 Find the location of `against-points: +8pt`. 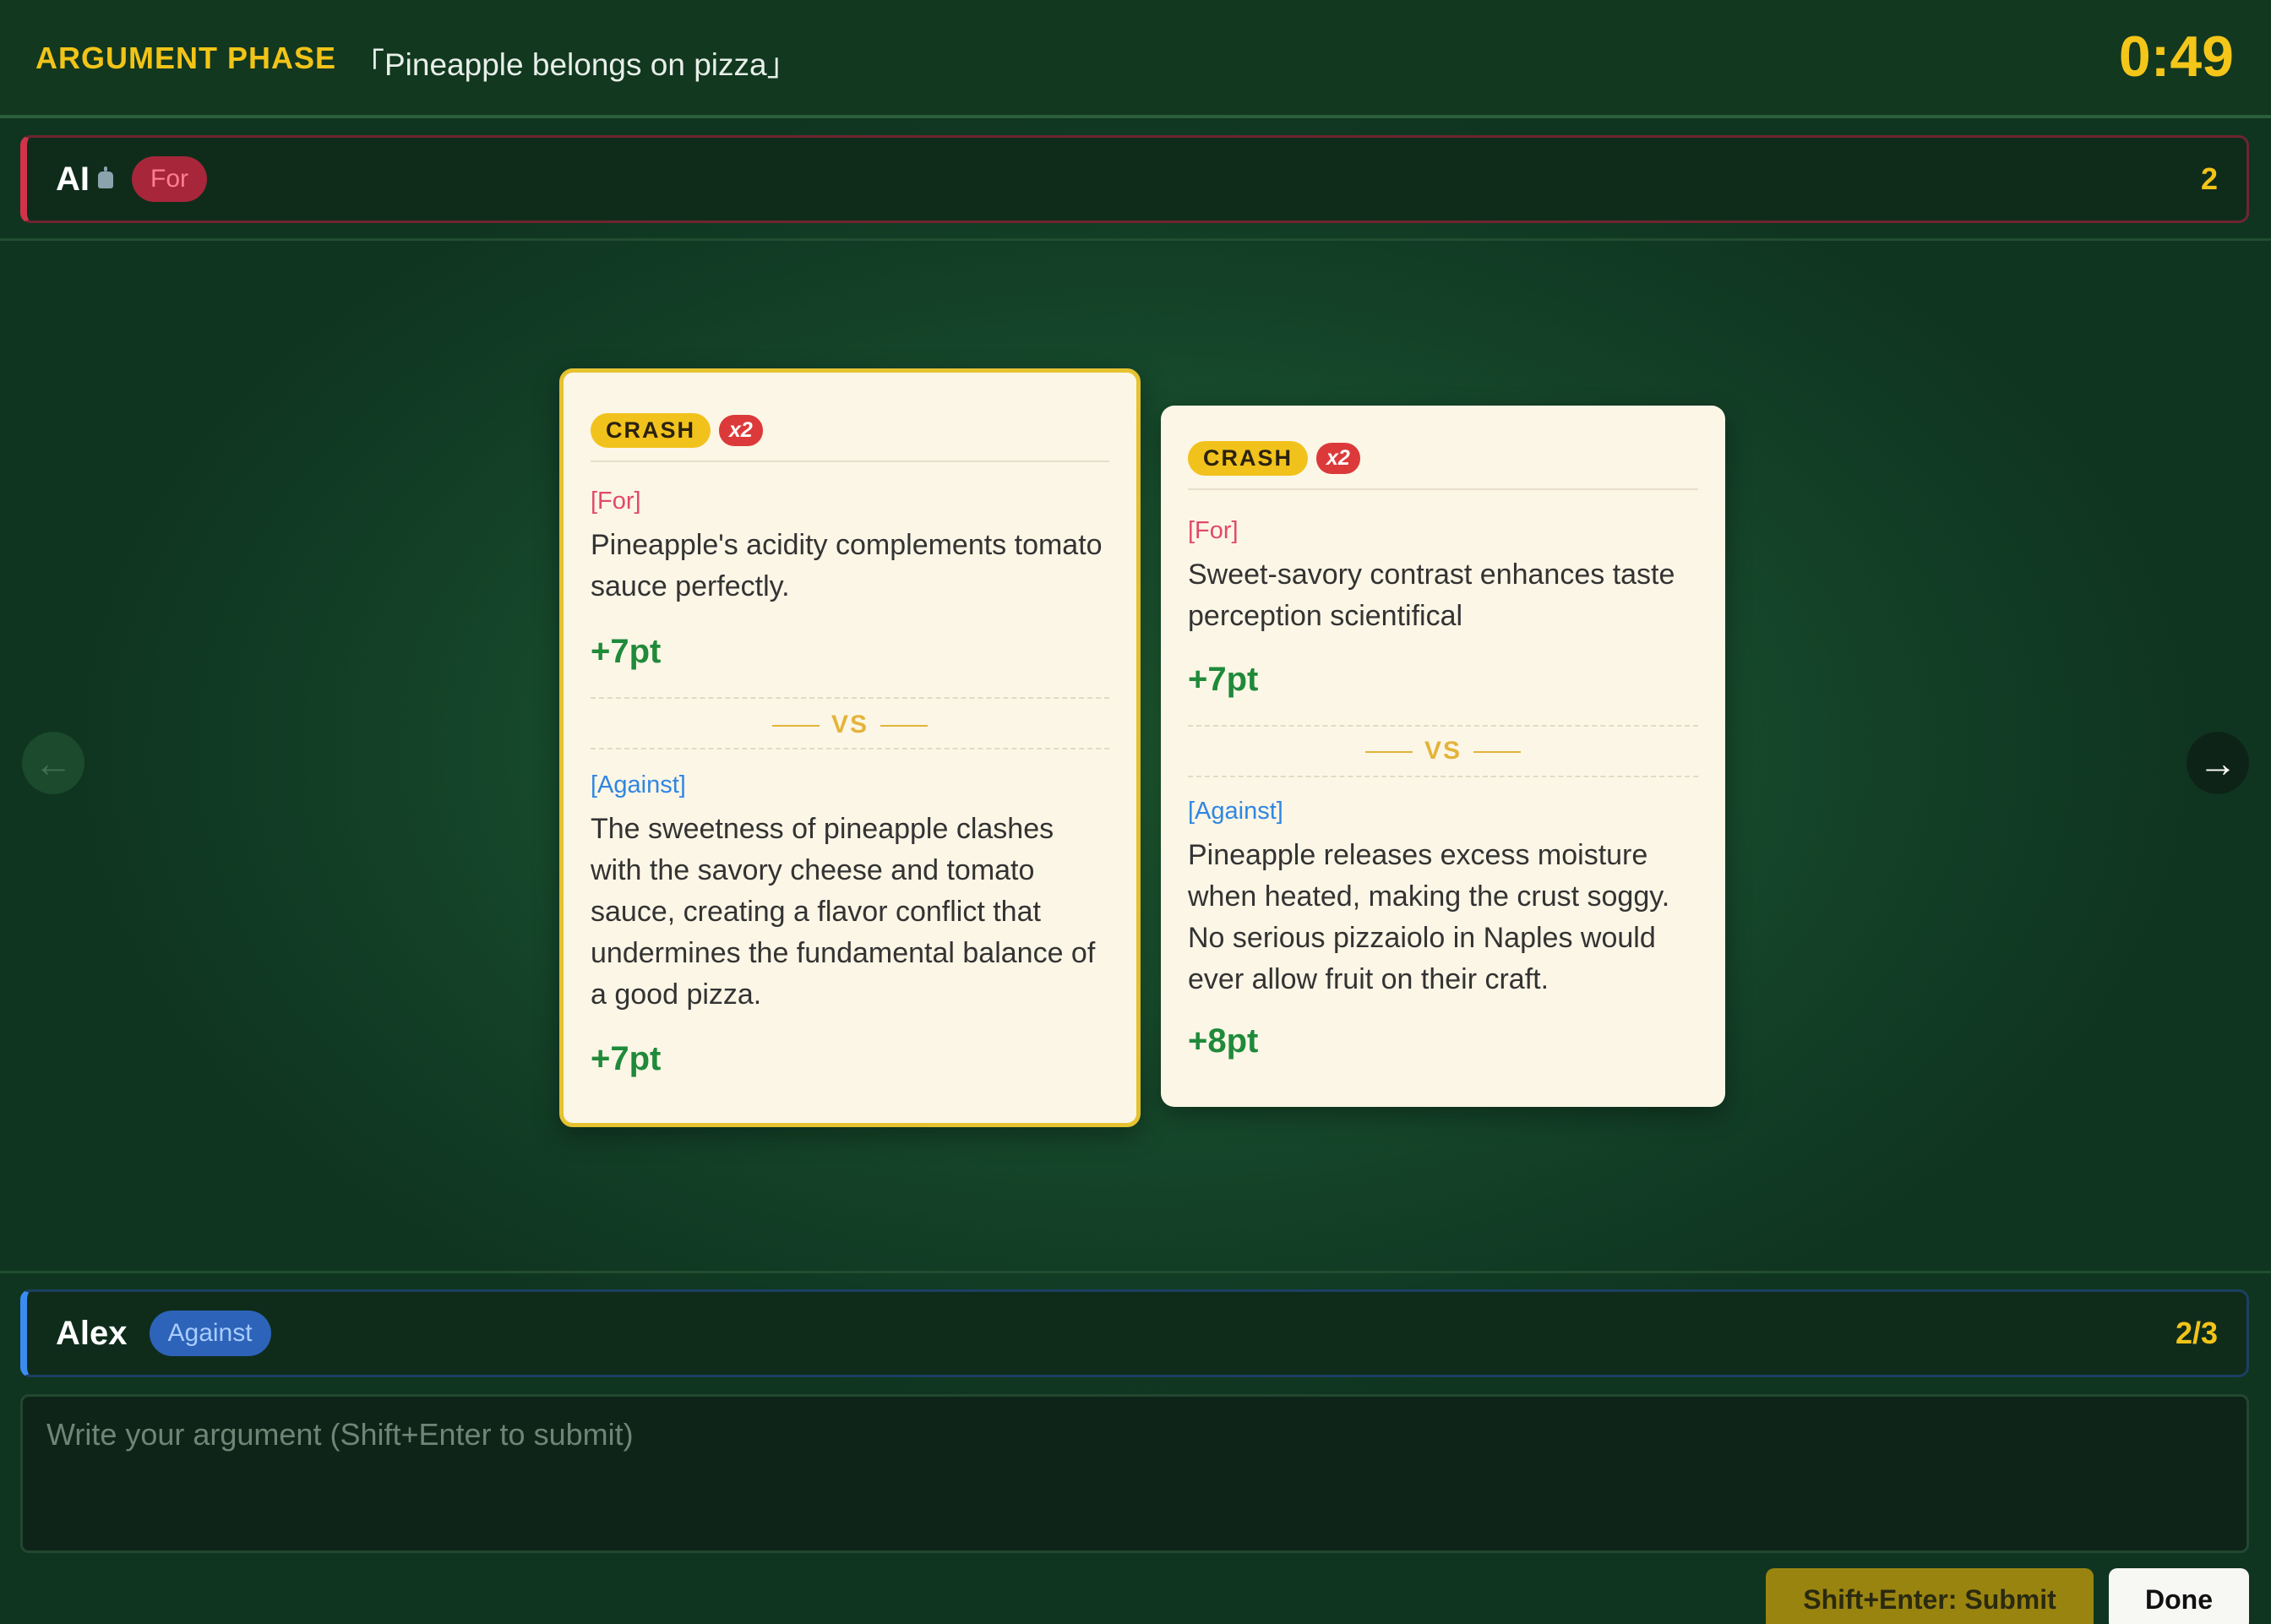

against-points: +8pt is located at coordinates (1223, 1041).